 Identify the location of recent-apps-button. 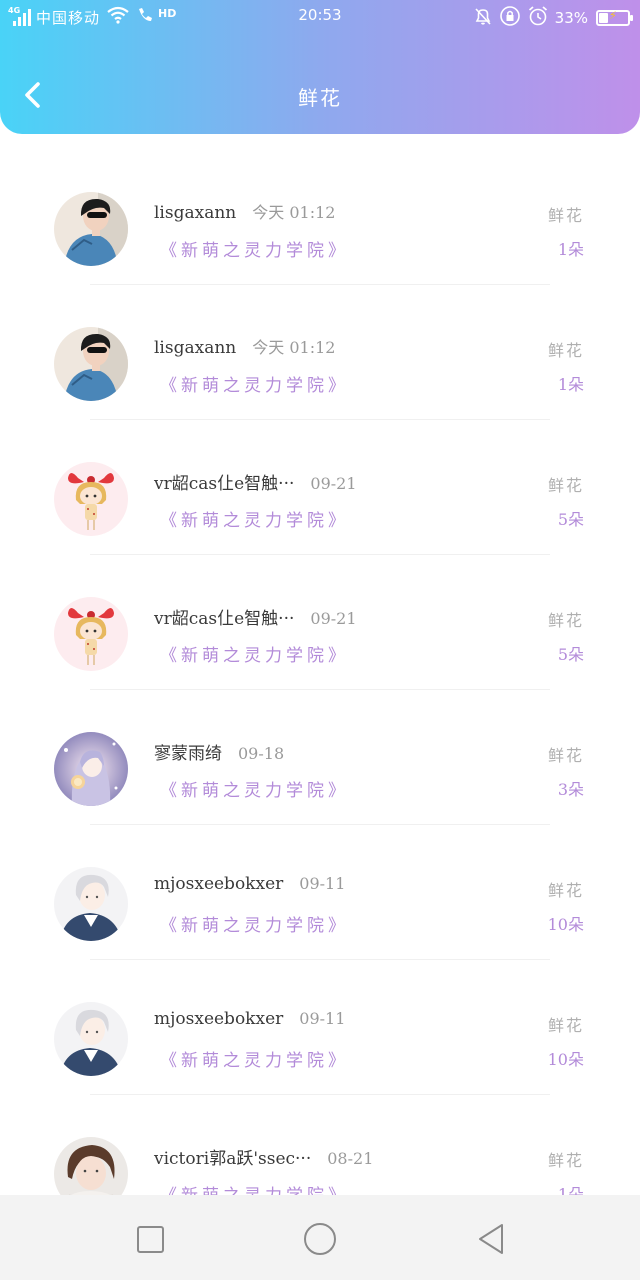
(151, 1239).